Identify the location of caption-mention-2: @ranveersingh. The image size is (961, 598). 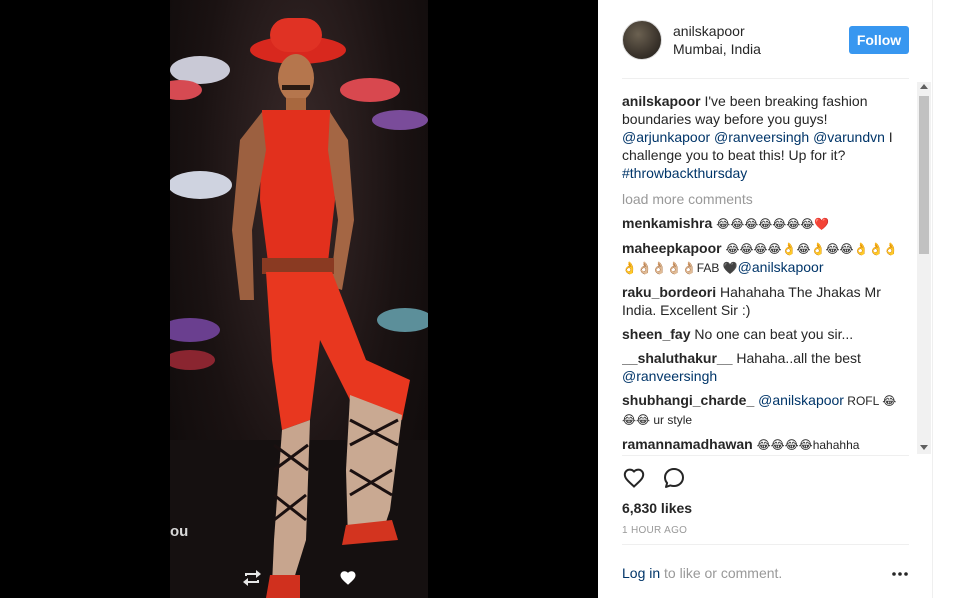
(761, 137).